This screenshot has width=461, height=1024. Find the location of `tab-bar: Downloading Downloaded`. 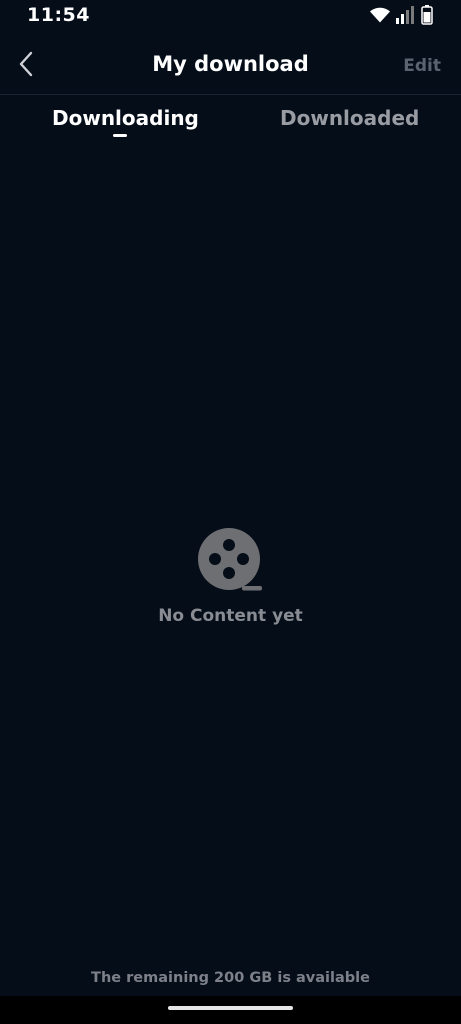

tab-bar: Downloading Downloaded is located at coordinates (230, 121).